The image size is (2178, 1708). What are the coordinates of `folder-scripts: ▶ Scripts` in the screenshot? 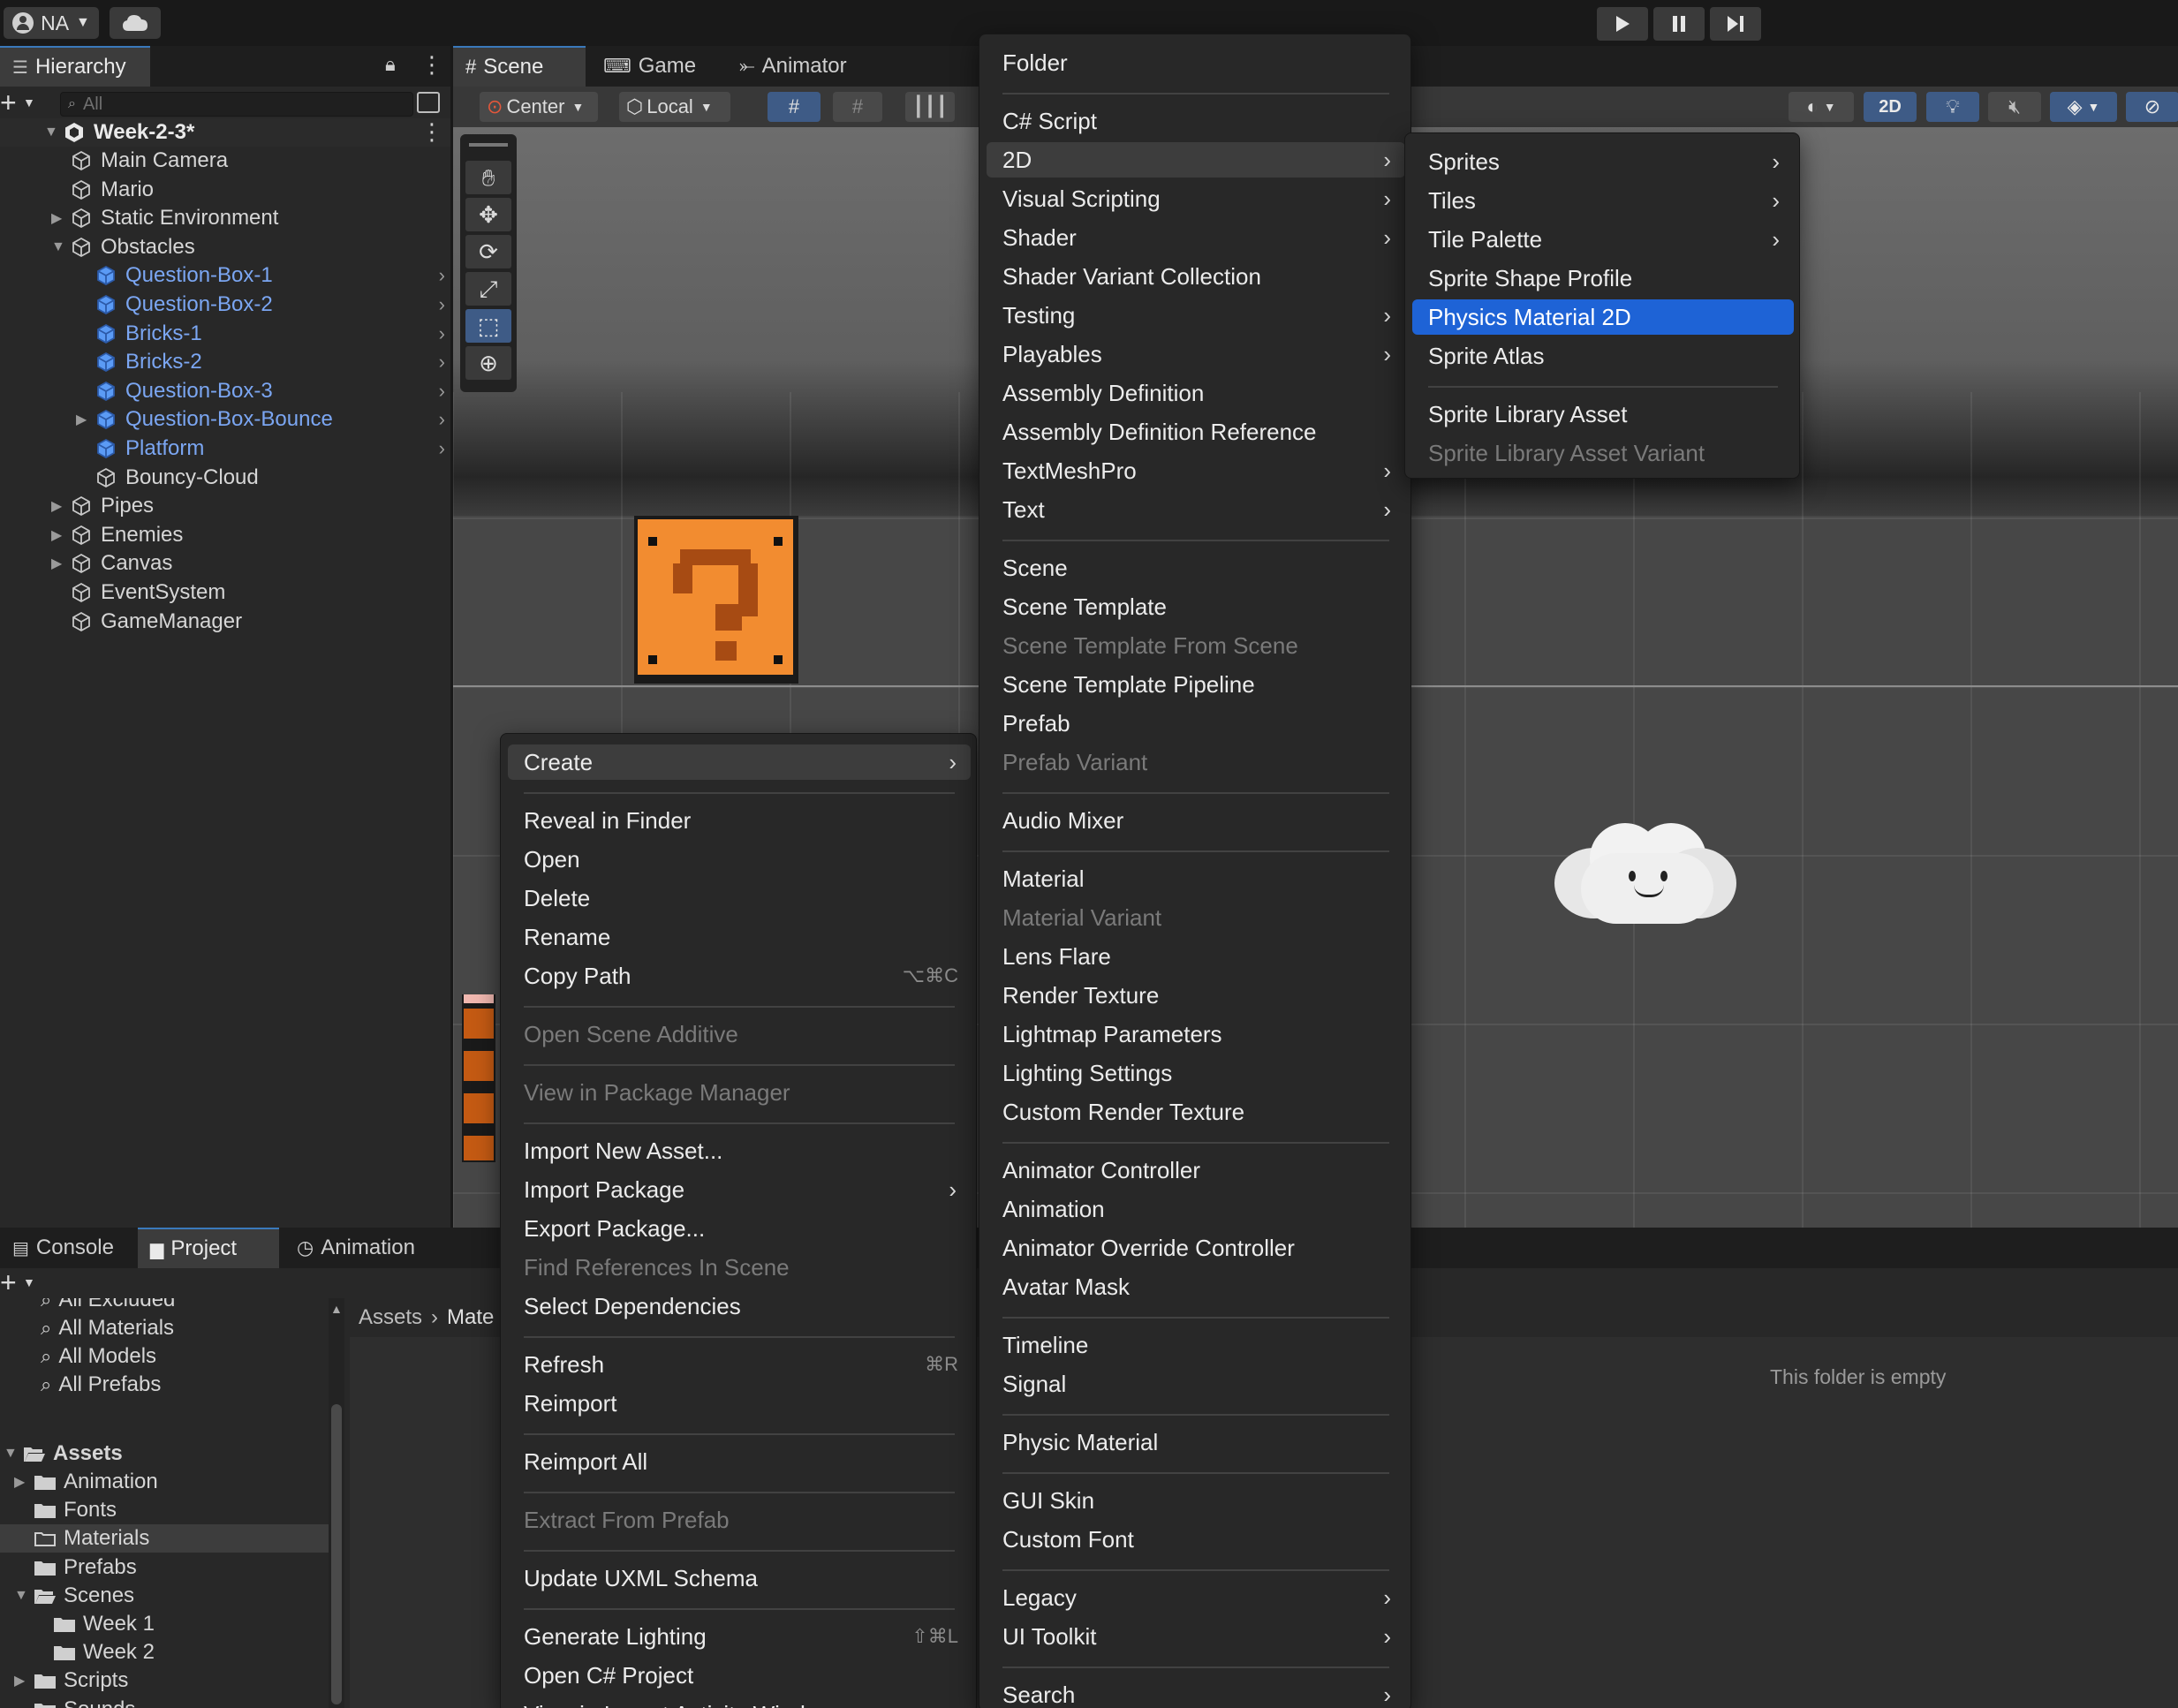 It's located at (165, 1680).